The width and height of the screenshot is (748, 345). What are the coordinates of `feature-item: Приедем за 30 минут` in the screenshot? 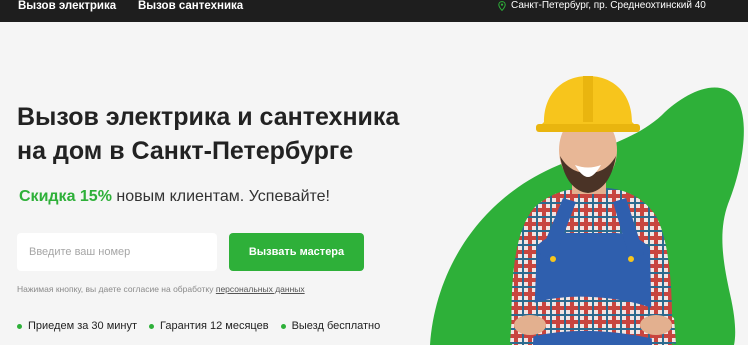 It's located at (77, 326).